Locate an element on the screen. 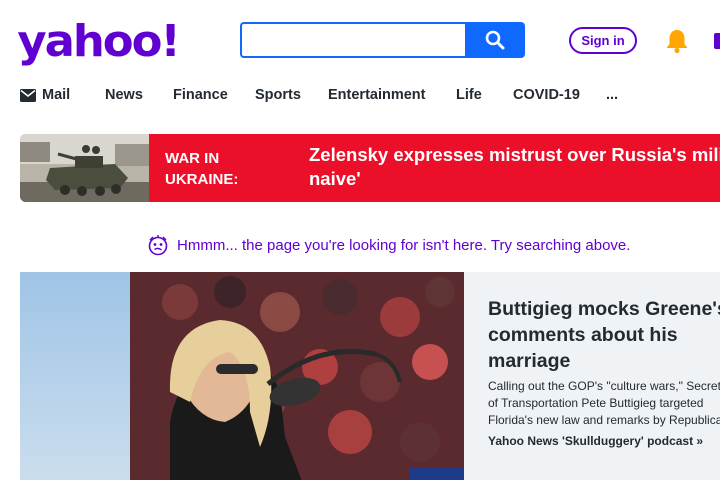 The image size is (720, 480). nav-item-entertainment: Entertainment is located at coordinates (392, 95).